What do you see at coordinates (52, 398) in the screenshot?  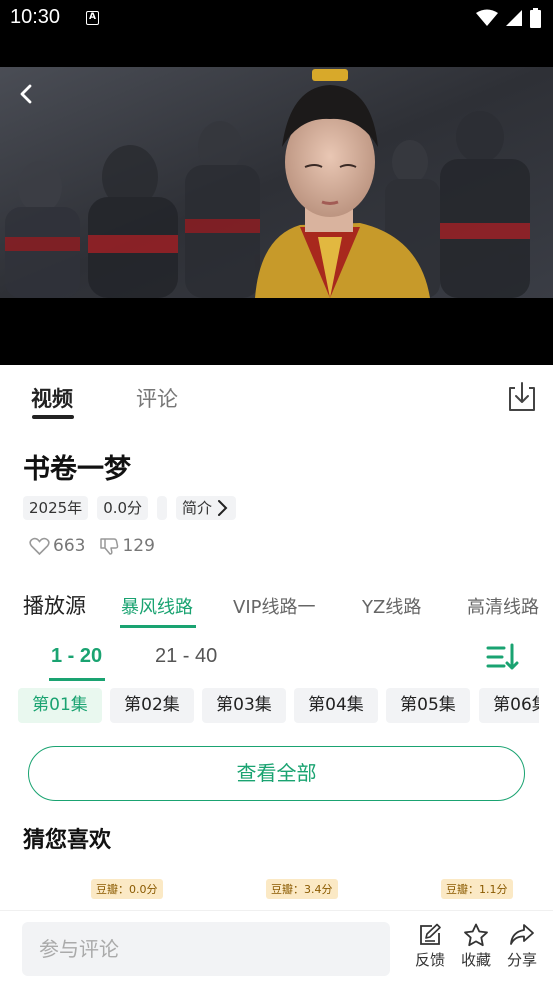 I see `tab-video: 视频` at bounding box center [52, 398].